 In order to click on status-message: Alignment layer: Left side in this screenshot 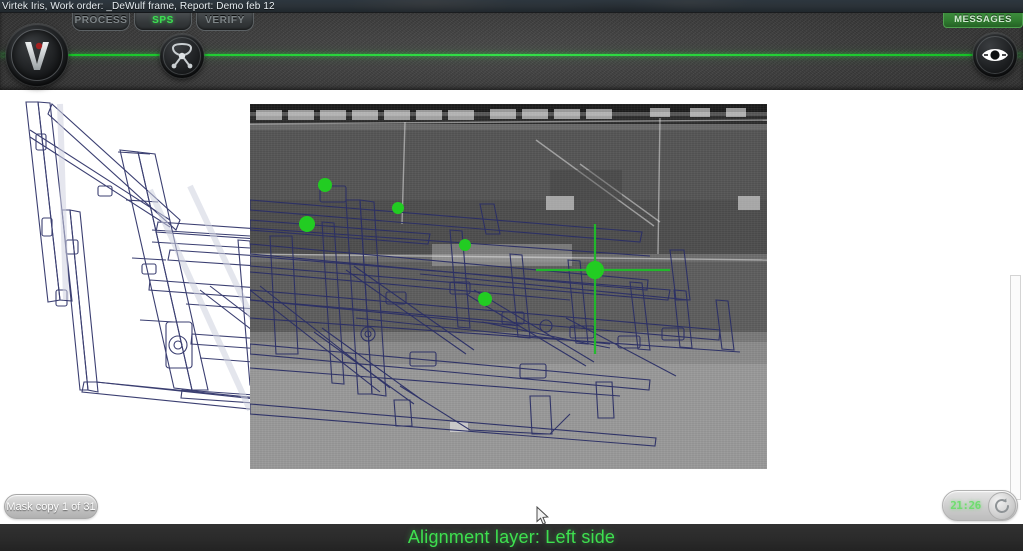, I will do `click(511, 537)`.